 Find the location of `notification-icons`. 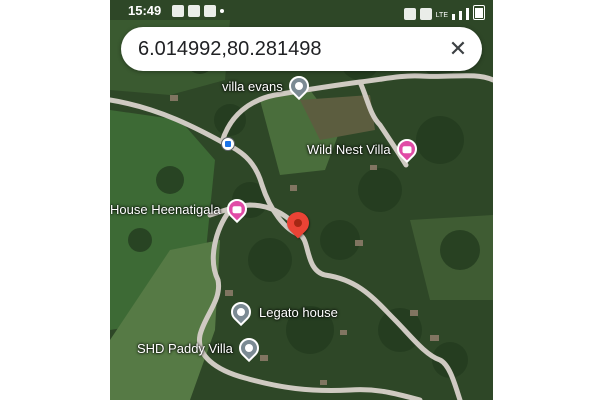

notification-icons is located at coordinates (198, 11).